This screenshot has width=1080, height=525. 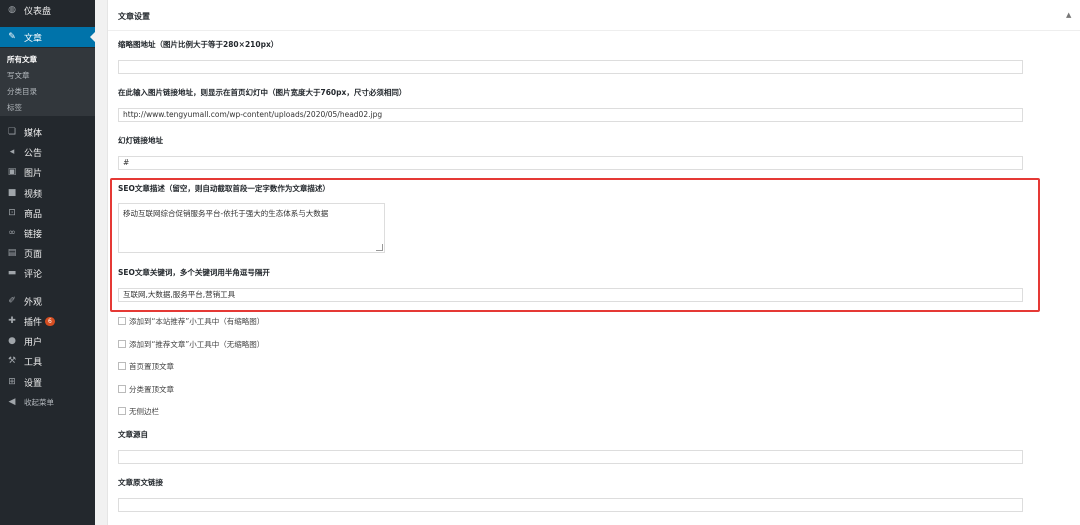 I want to click on menu-pages: ▤ 页面, so click(x=47, y=253).